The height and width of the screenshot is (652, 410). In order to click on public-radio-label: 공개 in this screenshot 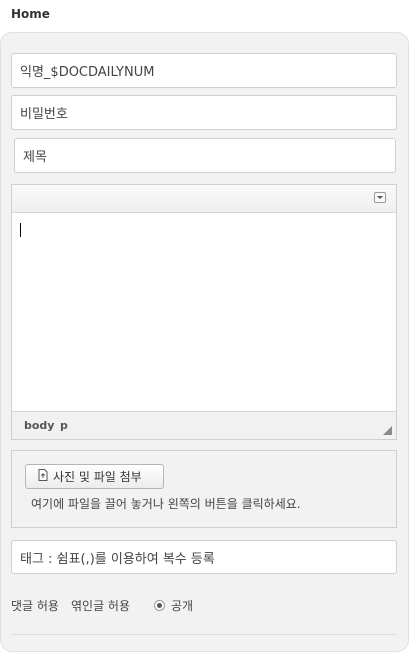, I will do `click(182, 605)`.